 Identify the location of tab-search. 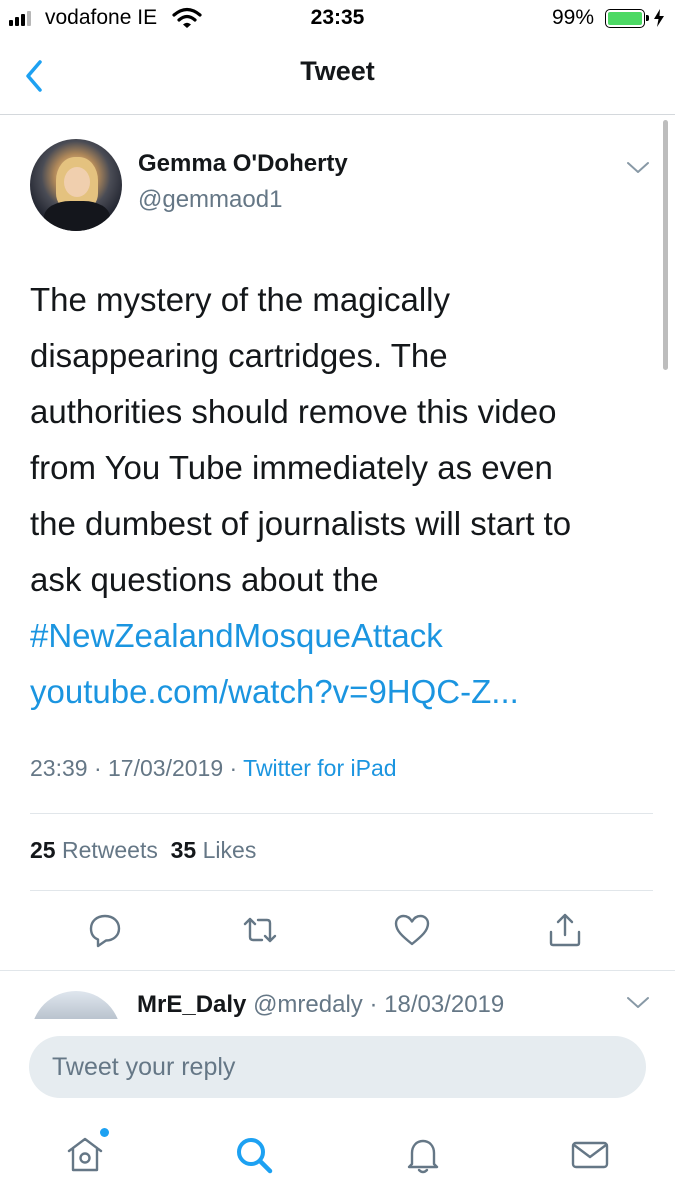
(254, 1155).